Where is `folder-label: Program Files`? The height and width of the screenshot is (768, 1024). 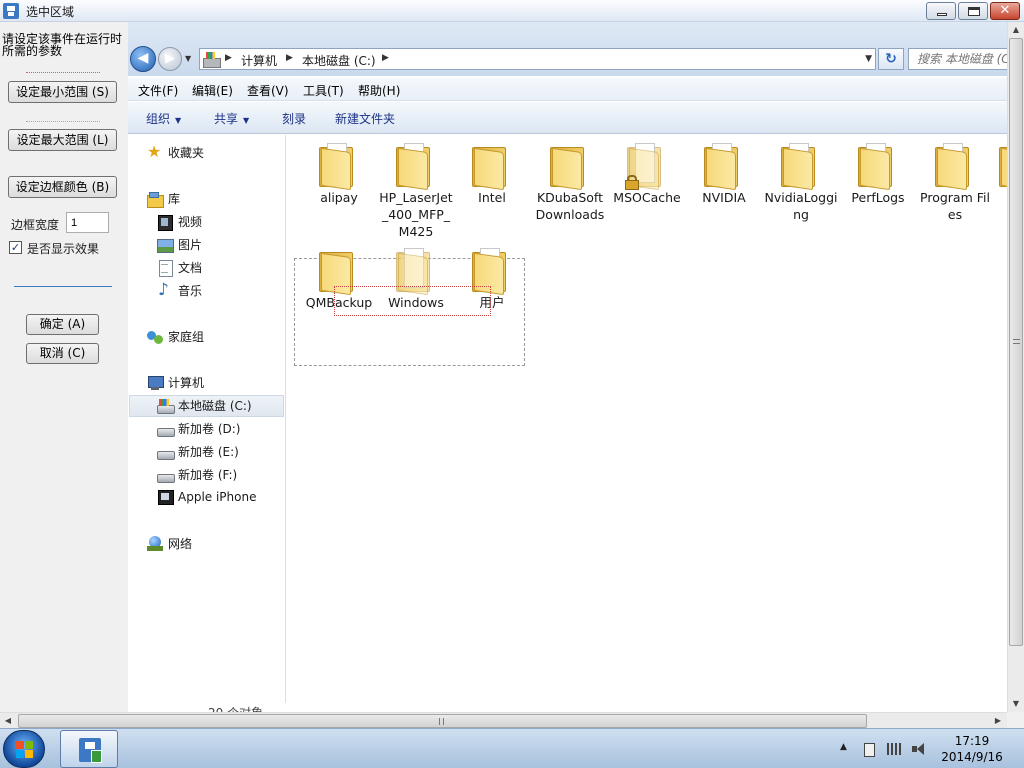
folder-label: Program Files is located at coordinates (955, 206).